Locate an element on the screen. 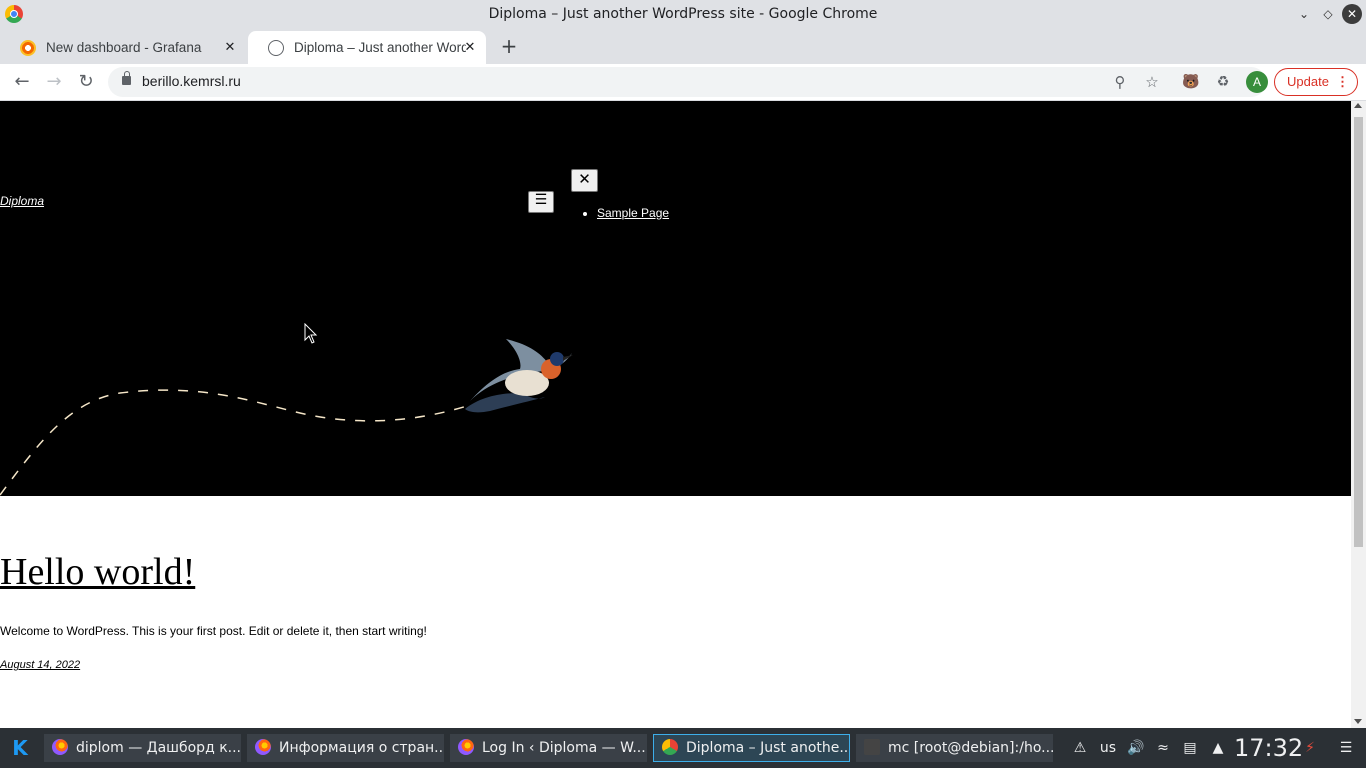 The width and height of the screenshot is (1366, 768). page-scrollbar is located at coordinates (1358, 414).